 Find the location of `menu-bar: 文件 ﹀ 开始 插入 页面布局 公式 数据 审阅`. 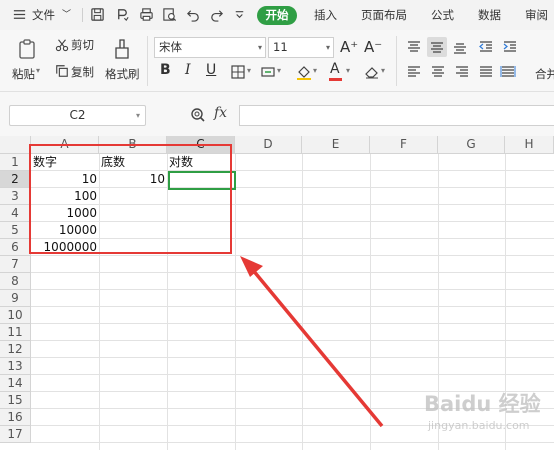

menu-bar: 文件 ﹀ 开始 插入 页面布局 公式 数据 审阅 is located at coordinates (277, 15).